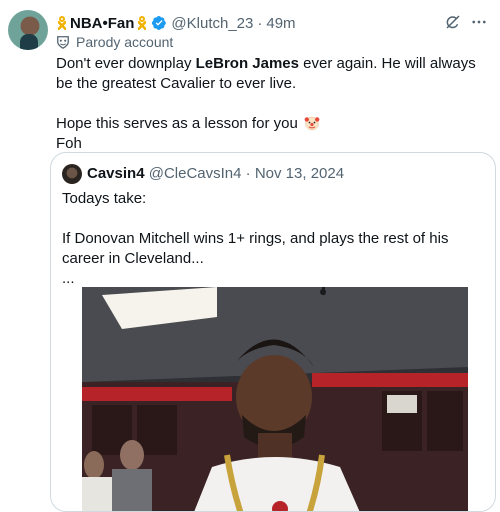 The height and width of the screenshot is (512, 500). I want to click on quoted-tweet-header: Cavsin4 @CleCavsIn4 · Nov 13, 2024, so click(215, 173).